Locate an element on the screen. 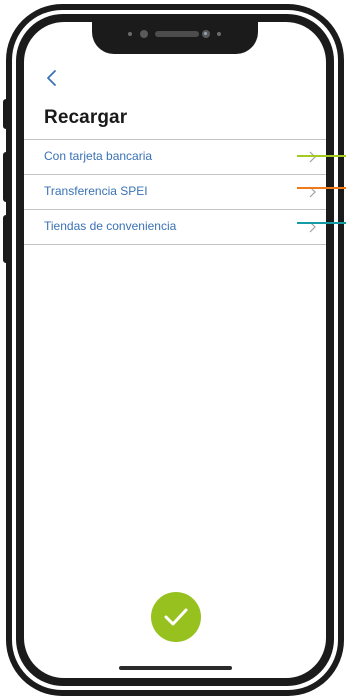 This screenshot has width=346, height=698. option-convenience-stores: Tiendas de conveniencia is located at coordinates (175, 227).